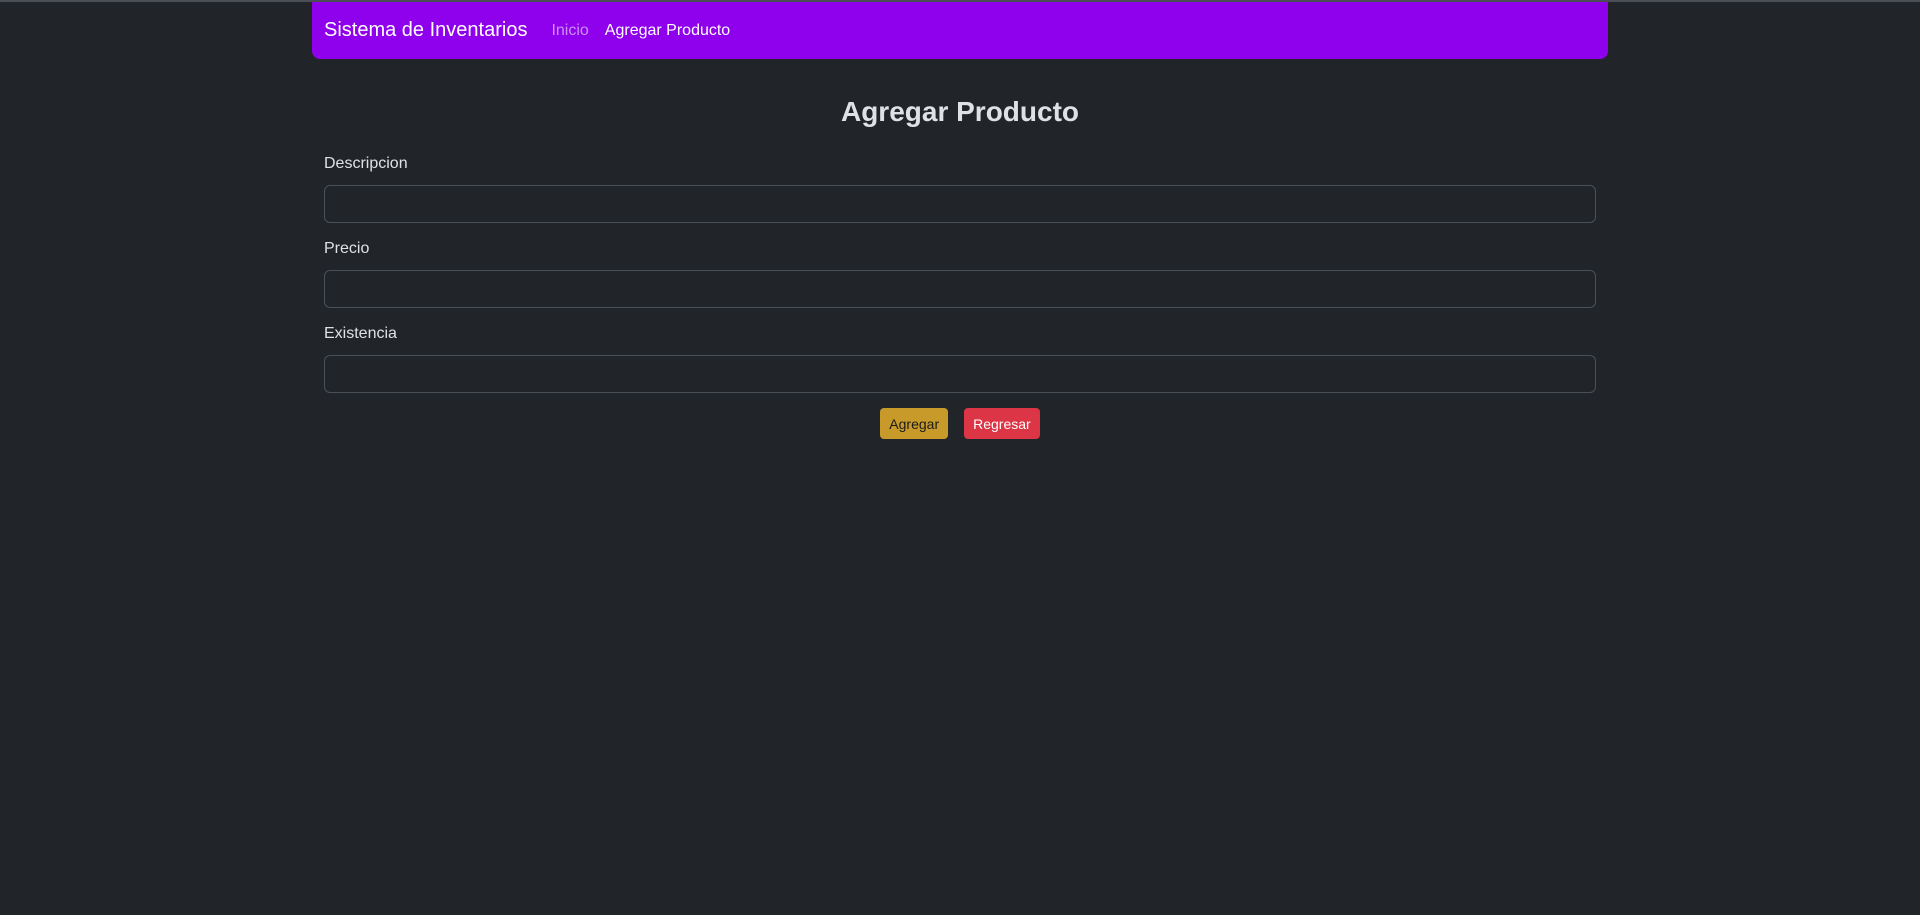 The height and width of the screenshot is (915, 1920). What do you see at coordinates (960, 204) in the screenshot?
I see `descripcion-input` at bounding box center [960, 204].